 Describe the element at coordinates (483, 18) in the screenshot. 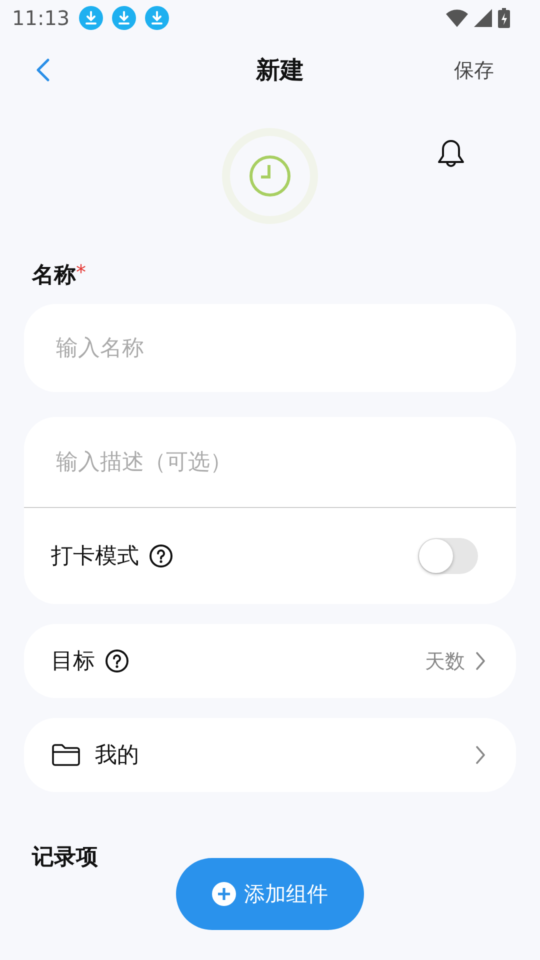

I see `signal-icon` at that location.